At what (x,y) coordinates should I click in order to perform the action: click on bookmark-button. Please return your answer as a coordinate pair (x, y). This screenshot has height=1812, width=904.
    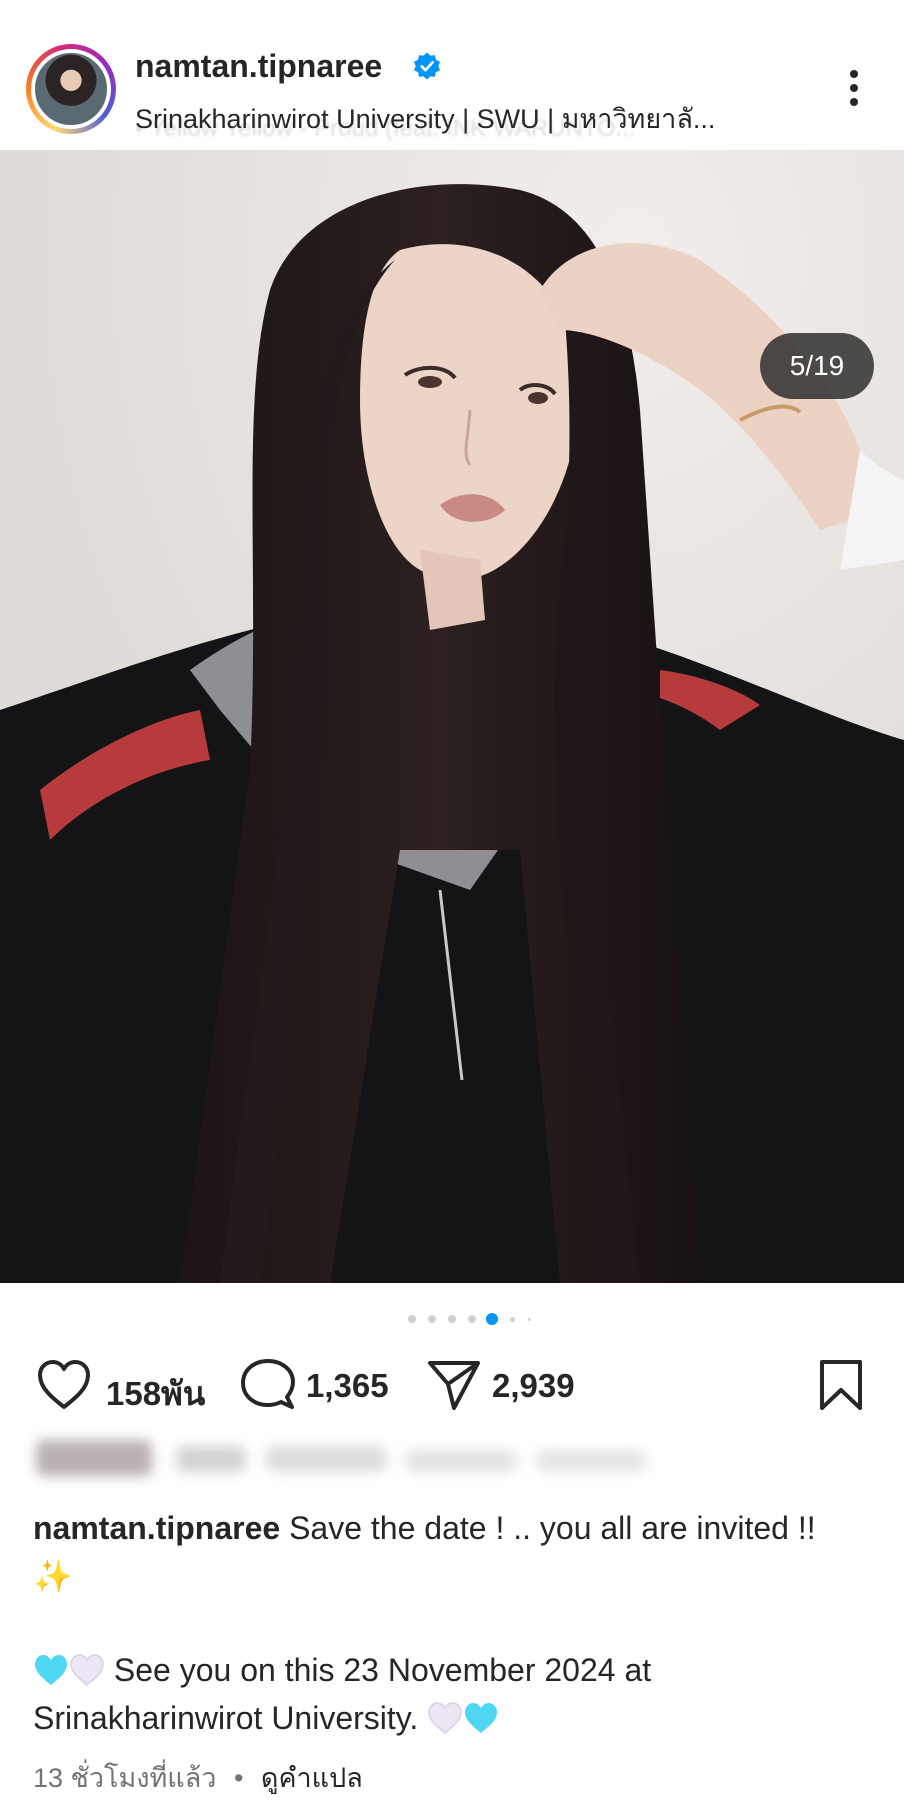
    Looking at the image, I should click on (841, 1385).